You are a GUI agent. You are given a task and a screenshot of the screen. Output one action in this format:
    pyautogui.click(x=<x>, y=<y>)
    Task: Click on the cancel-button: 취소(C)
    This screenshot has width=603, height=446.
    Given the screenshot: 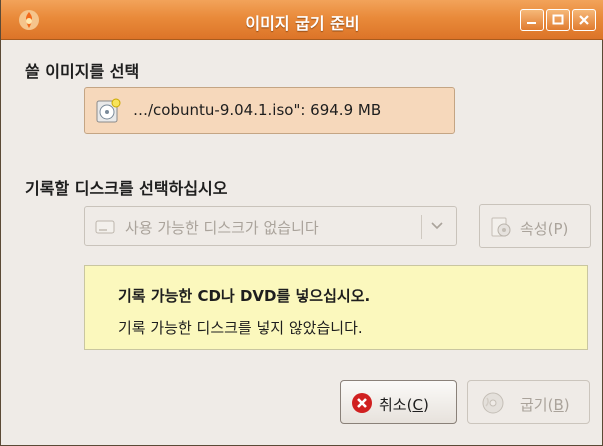 What is the action you would take?
    pyautogui.click(x=398, y=402)
    